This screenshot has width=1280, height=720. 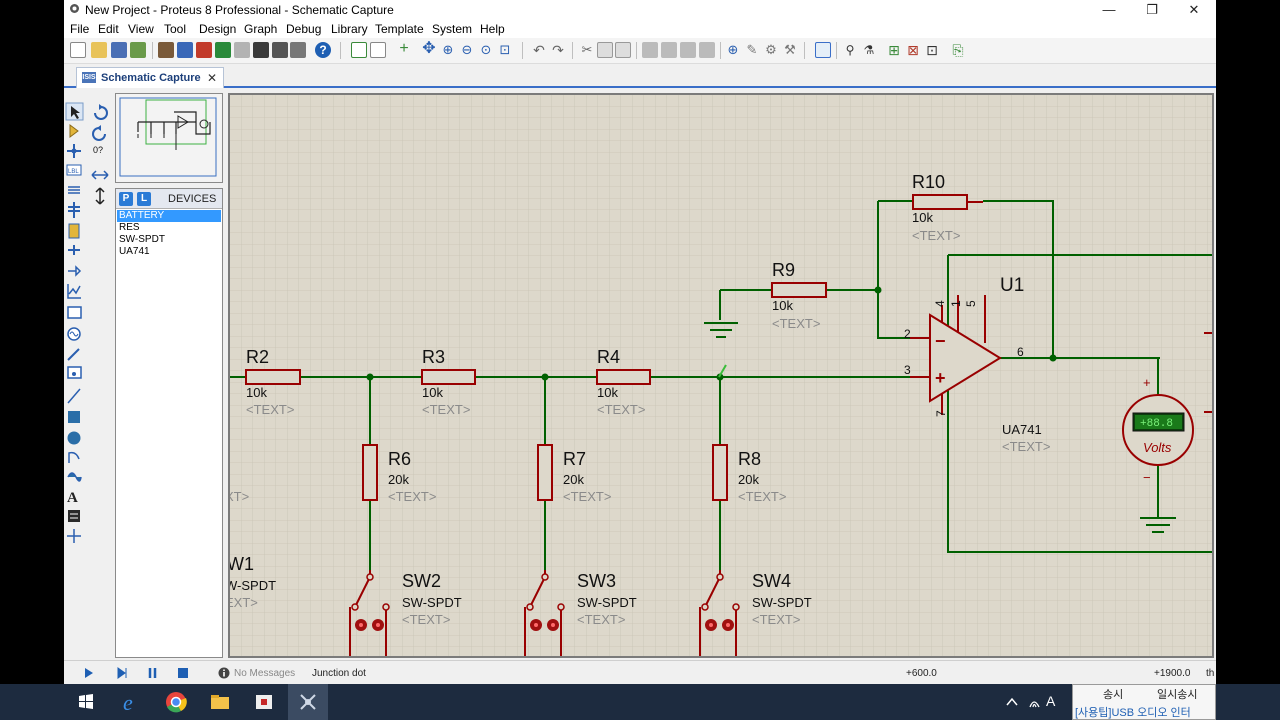 What do you see at coordinates (303, 29) in the screenshot?
I see `menu-debug: Debug` at bounding box center [303, 29].